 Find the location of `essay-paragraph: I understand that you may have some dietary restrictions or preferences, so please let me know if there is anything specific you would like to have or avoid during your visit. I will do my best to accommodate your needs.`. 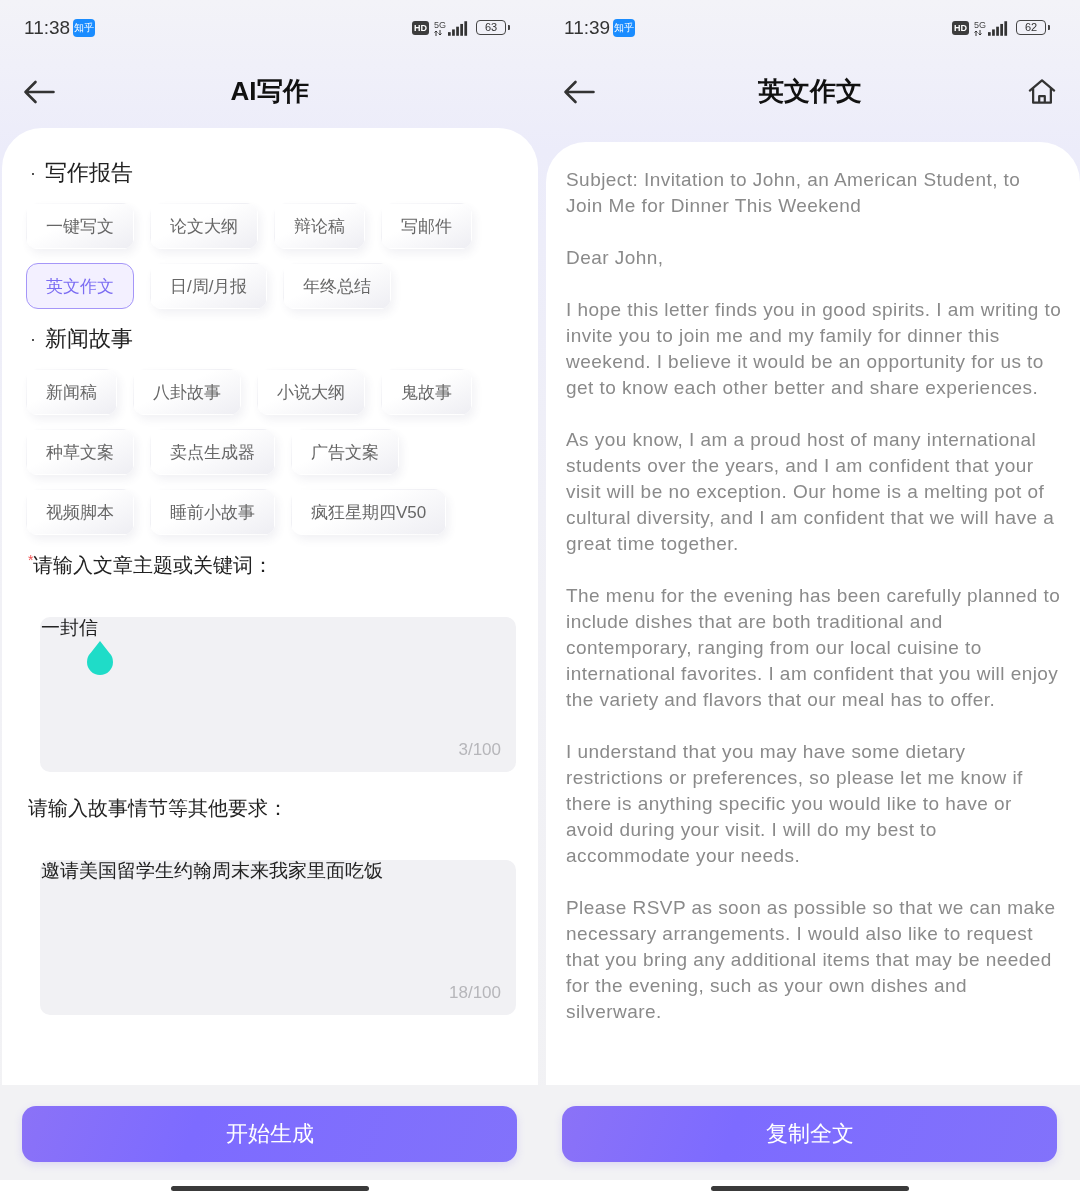

essay-paragraph: I understand that you may have some dietary restrictions or preferences, so please let me know if there is anything specific you would like to have or avoid during your visit. I will do my best to accommodate your needs. is located at coordinates (795, 804).